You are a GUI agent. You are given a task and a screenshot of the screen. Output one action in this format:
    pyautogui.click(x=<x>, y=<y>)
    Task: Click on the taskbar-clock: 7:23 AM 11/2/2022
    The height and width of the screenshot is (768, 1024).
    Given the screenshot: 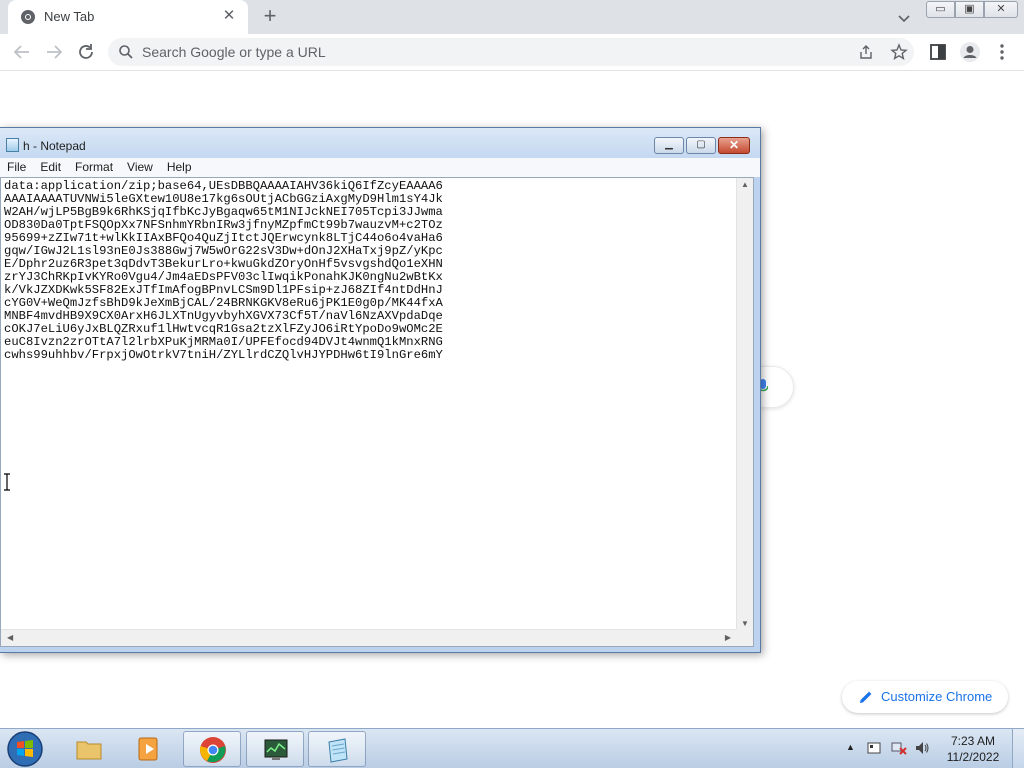 What is the action you would take?
    pyautogui.click(x=973, y=749)
    